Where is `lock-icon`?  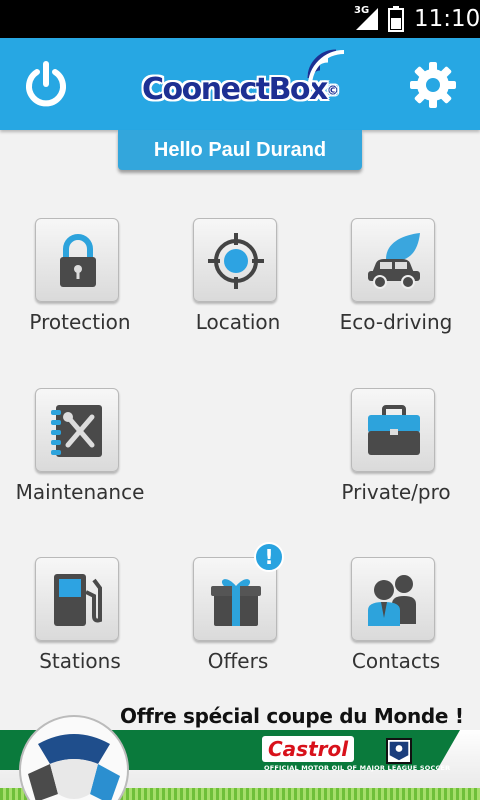
lock-icon is located at coordinates (78, 260).